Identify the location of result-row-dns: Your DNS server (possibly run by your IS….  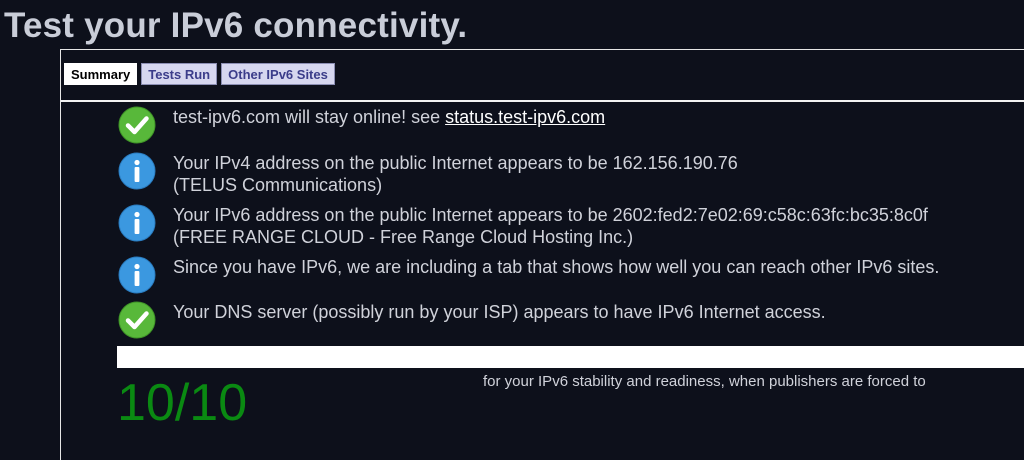
(472, 320).